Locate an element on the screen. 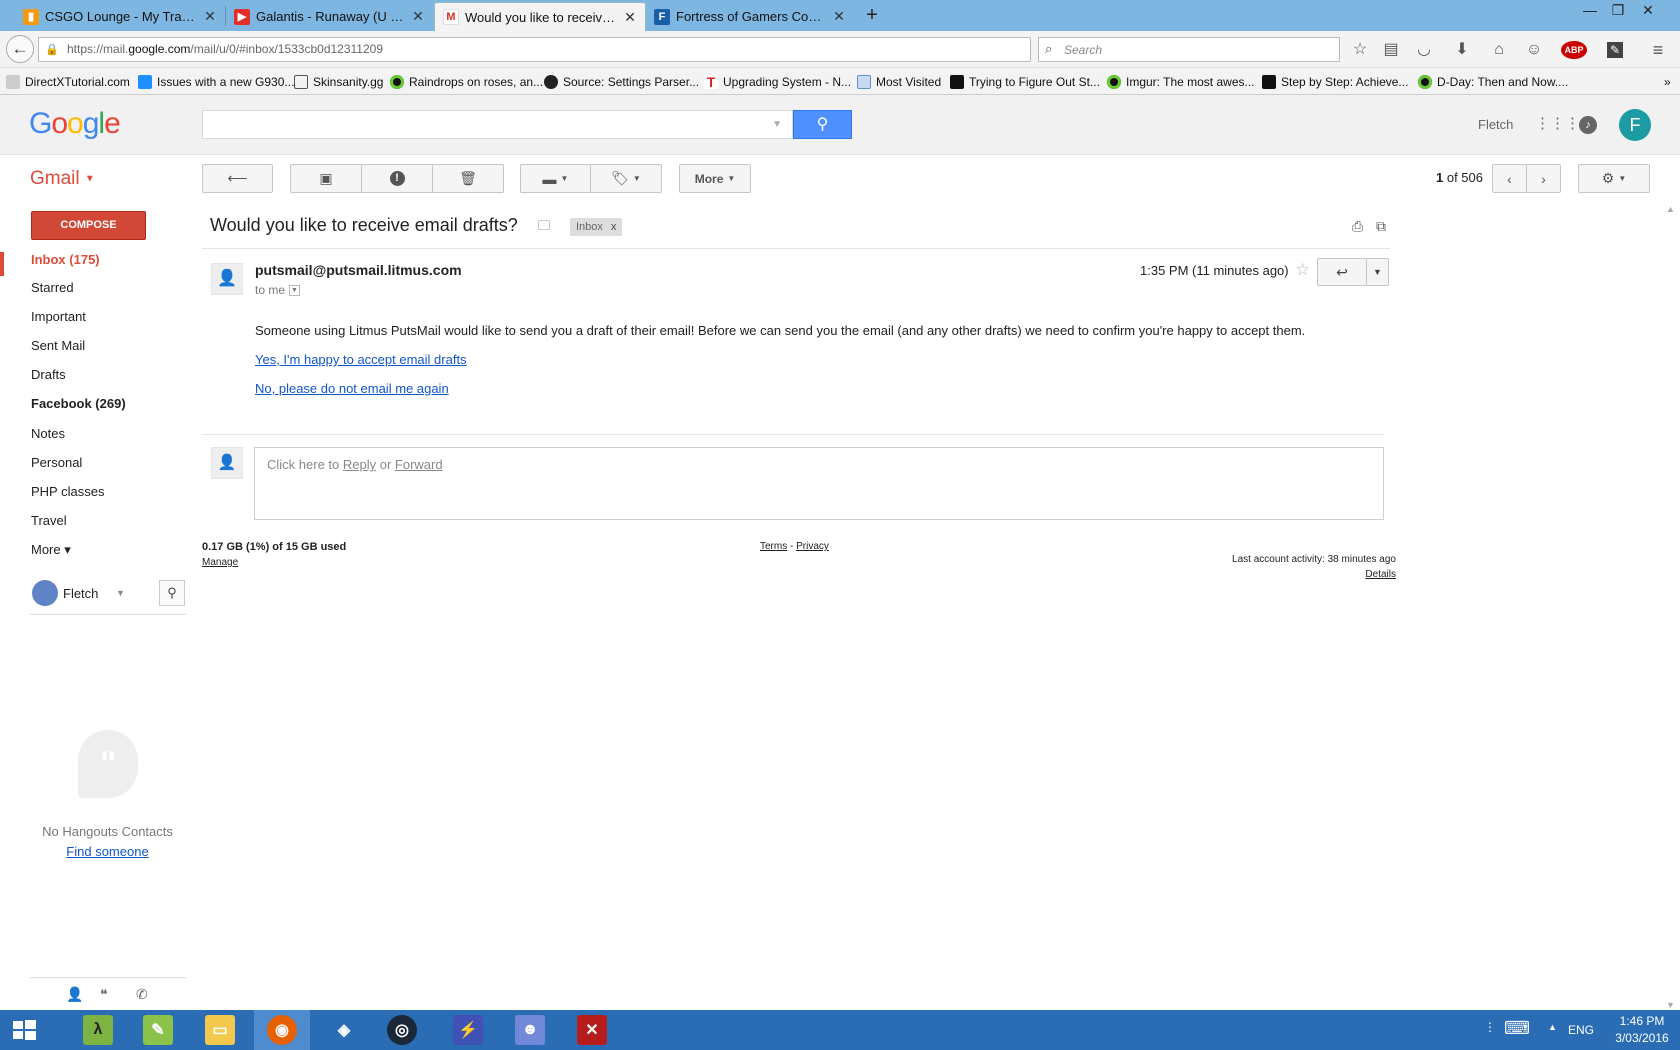 This screenshot has height=1050, width=1680. hangouts-chat-icon: ❝ is located at coordinates (104, 994).